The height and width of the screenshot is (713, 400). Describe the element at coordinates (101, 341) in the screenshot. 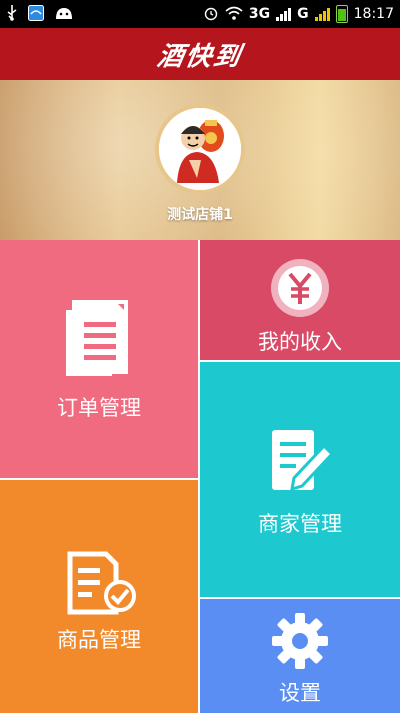

I see `document-icon` at that location.